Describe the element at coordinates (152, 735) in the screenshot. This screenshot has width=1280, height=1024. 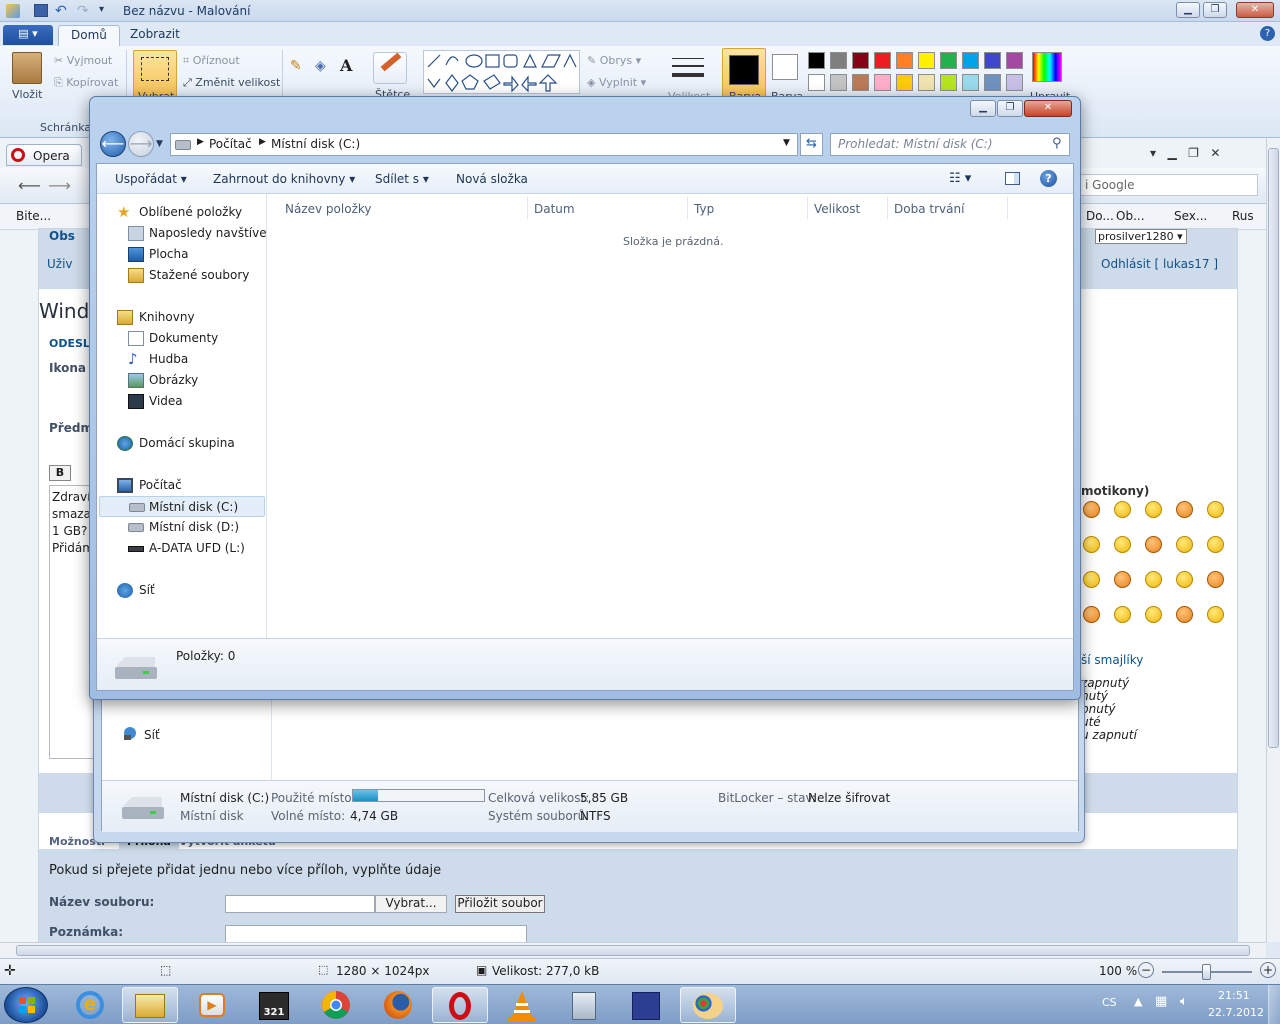
I see `back-nav-network: Síť` at that location.